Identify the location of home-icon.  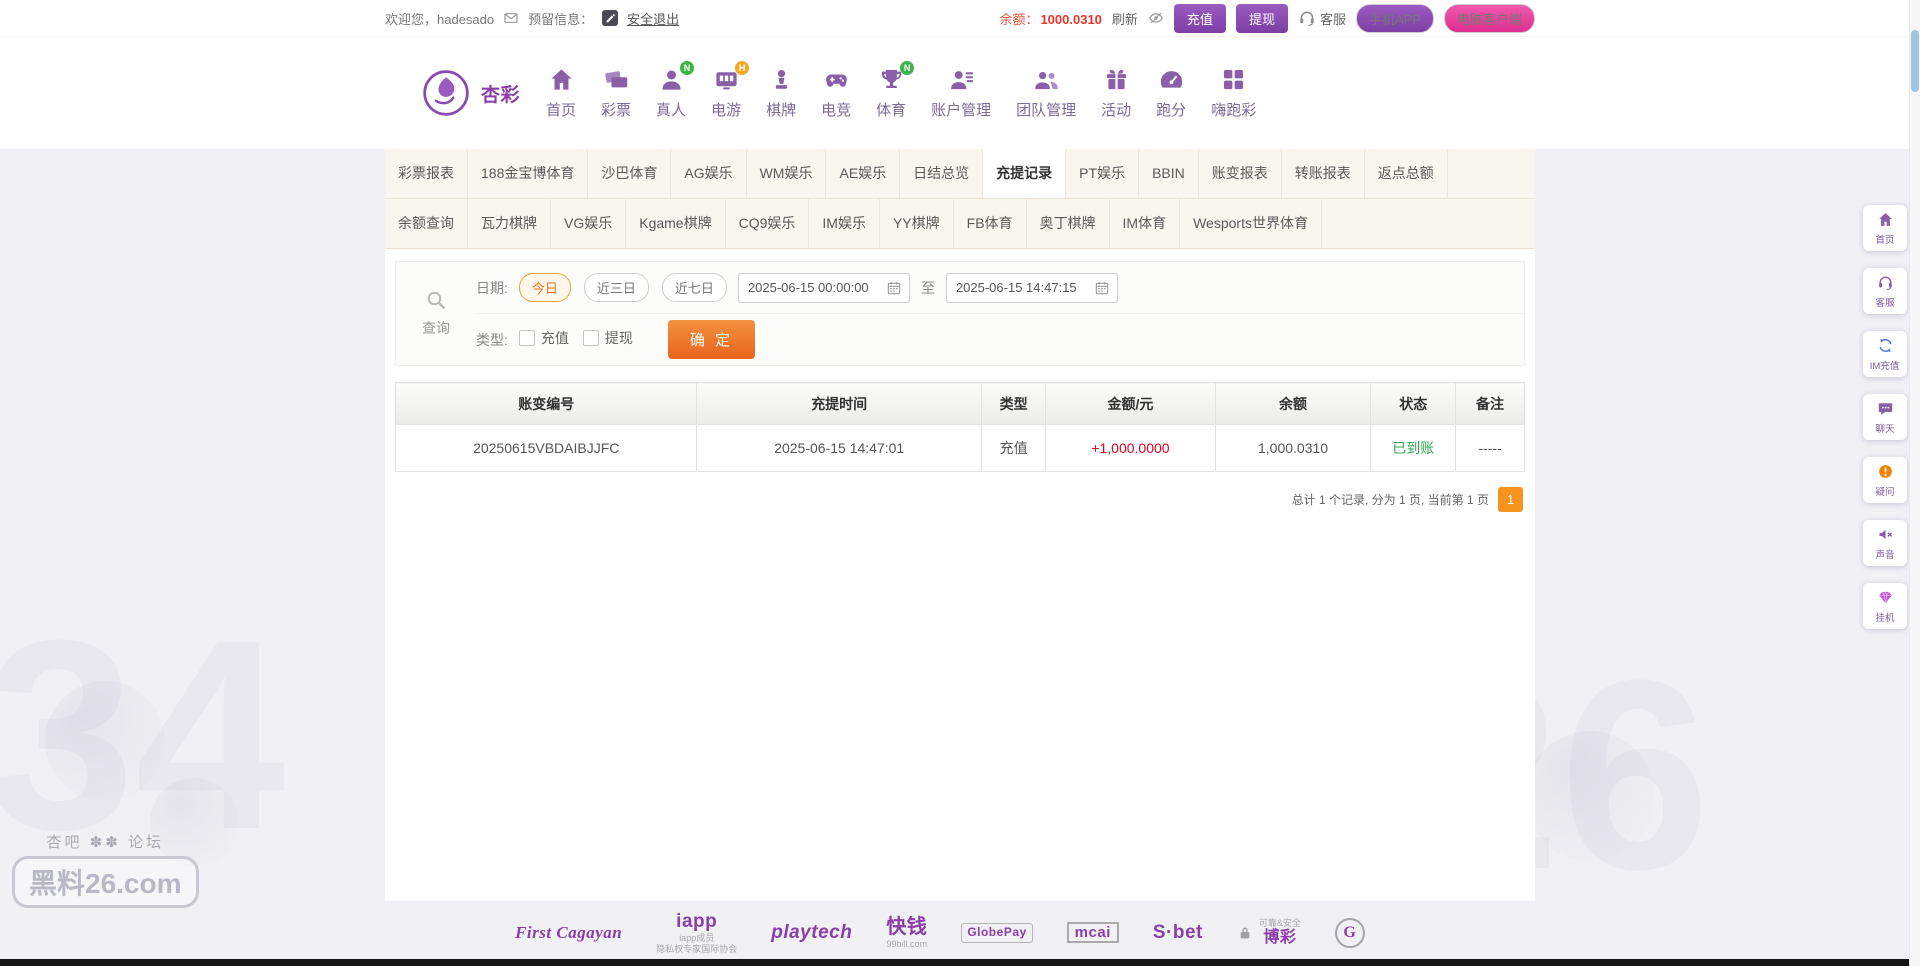
(561, 79).